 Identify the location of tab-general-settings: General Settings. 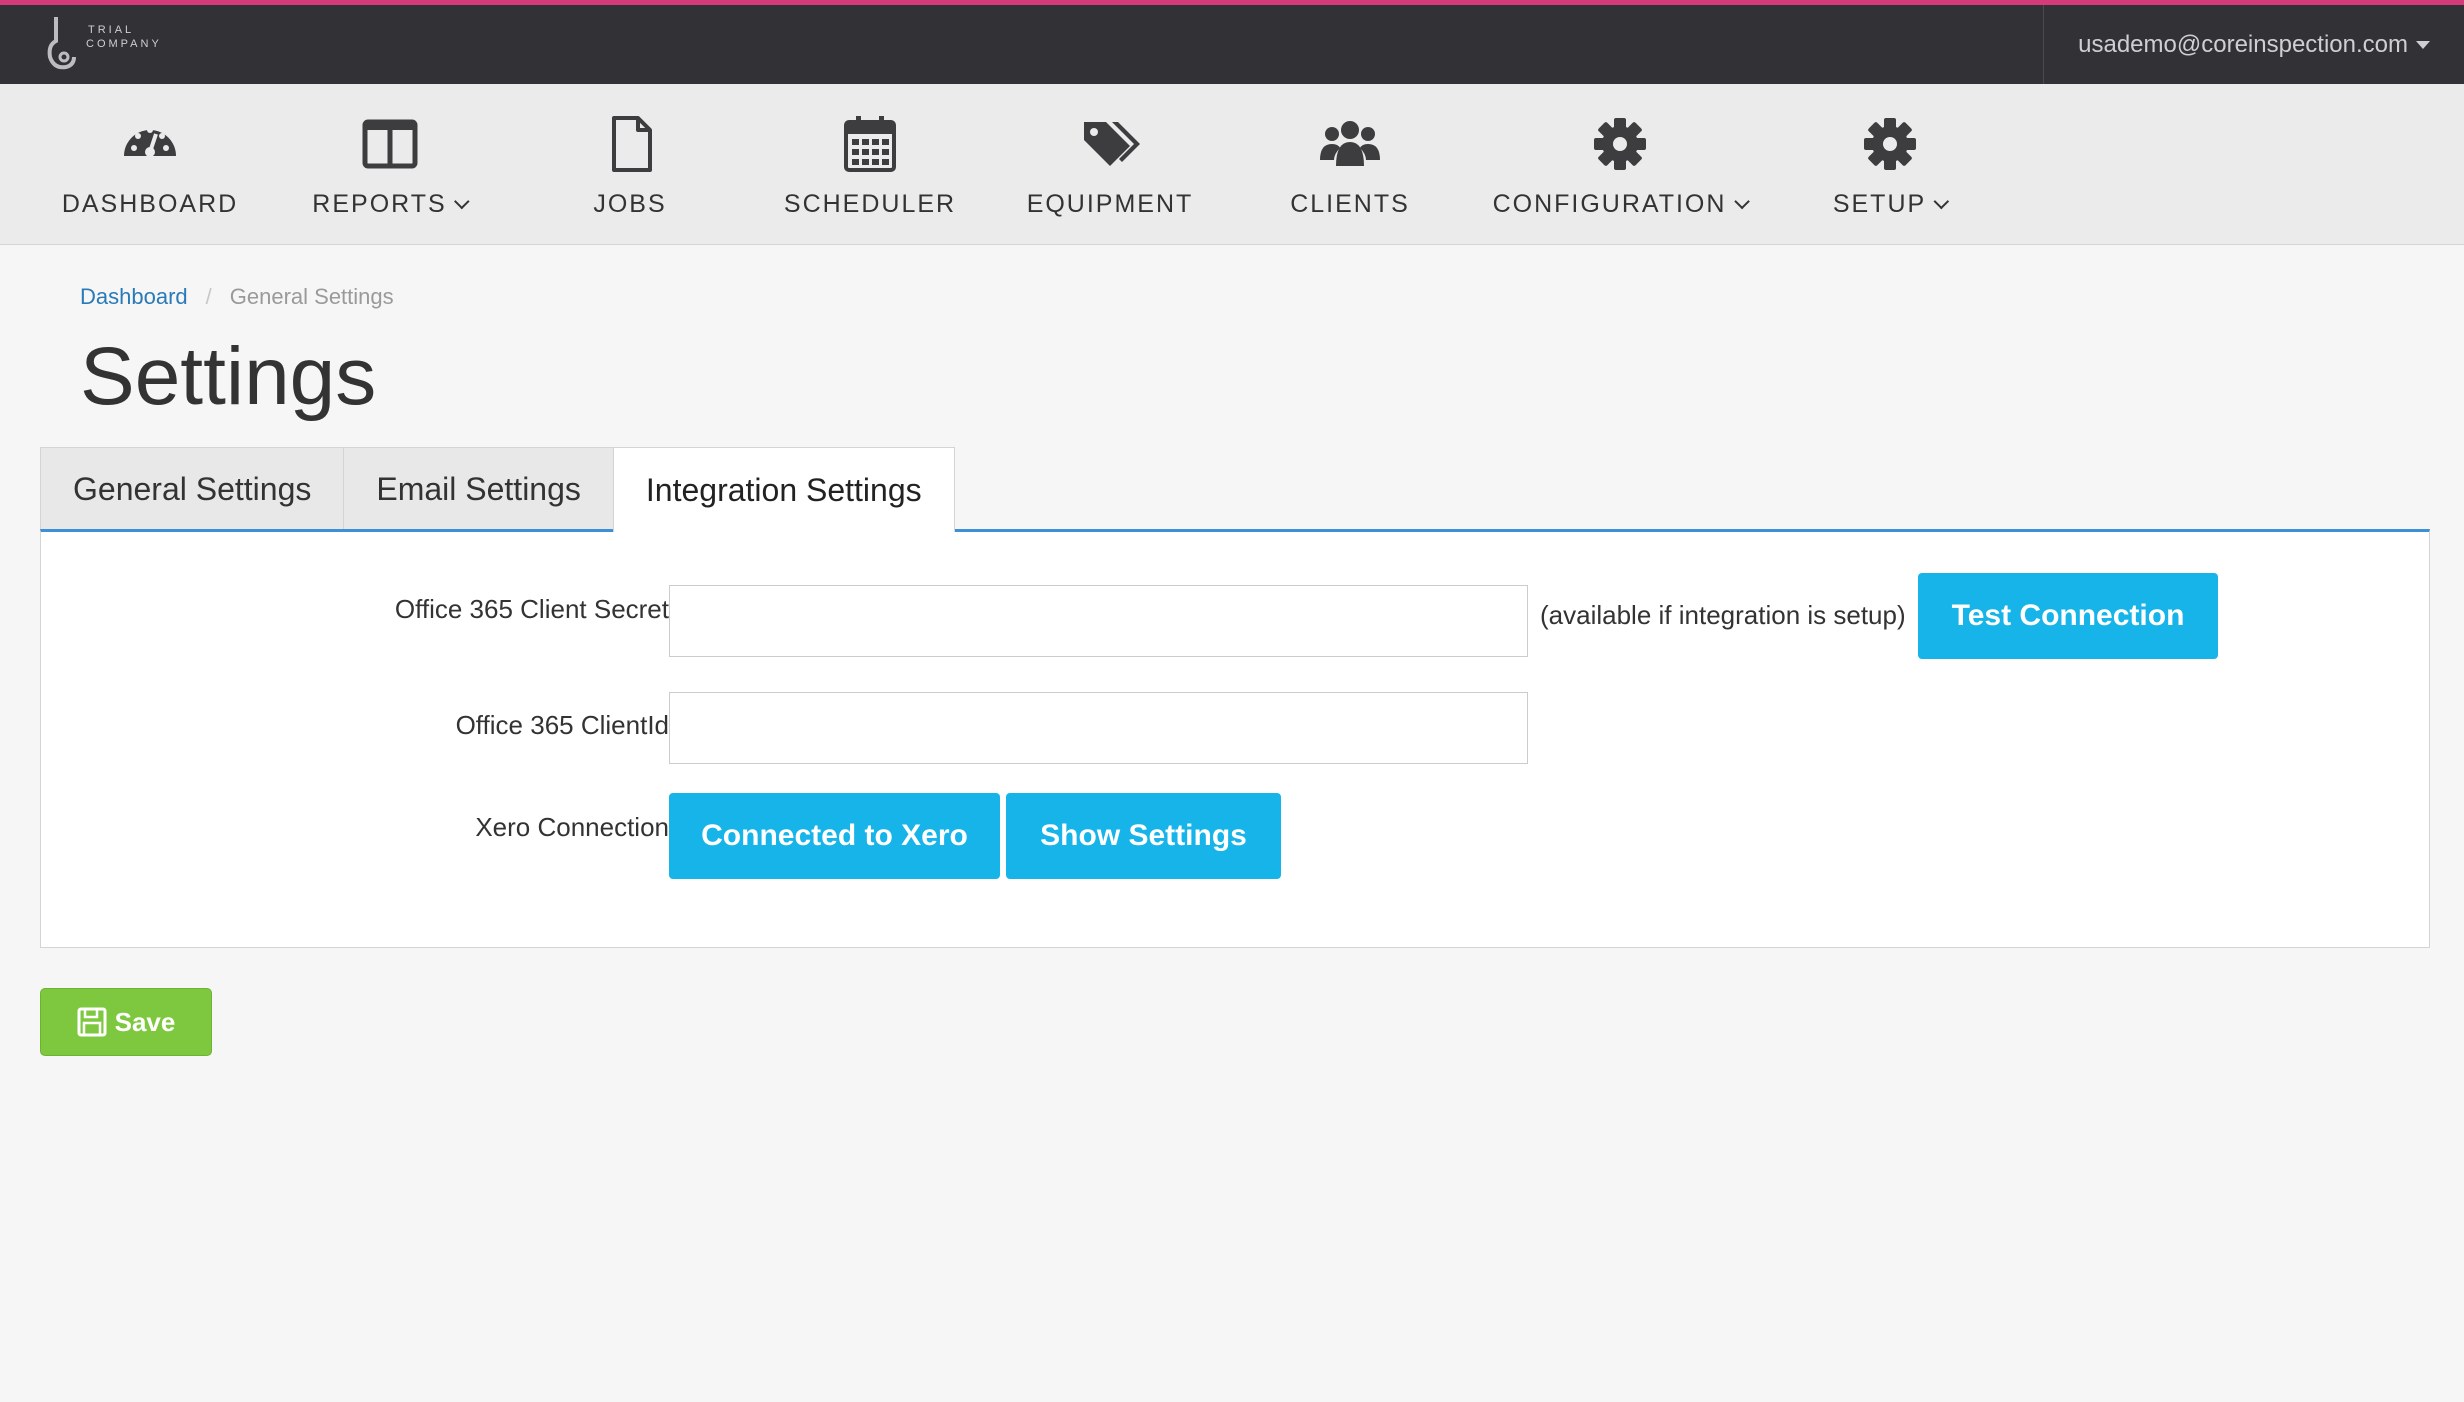
(192, 489).